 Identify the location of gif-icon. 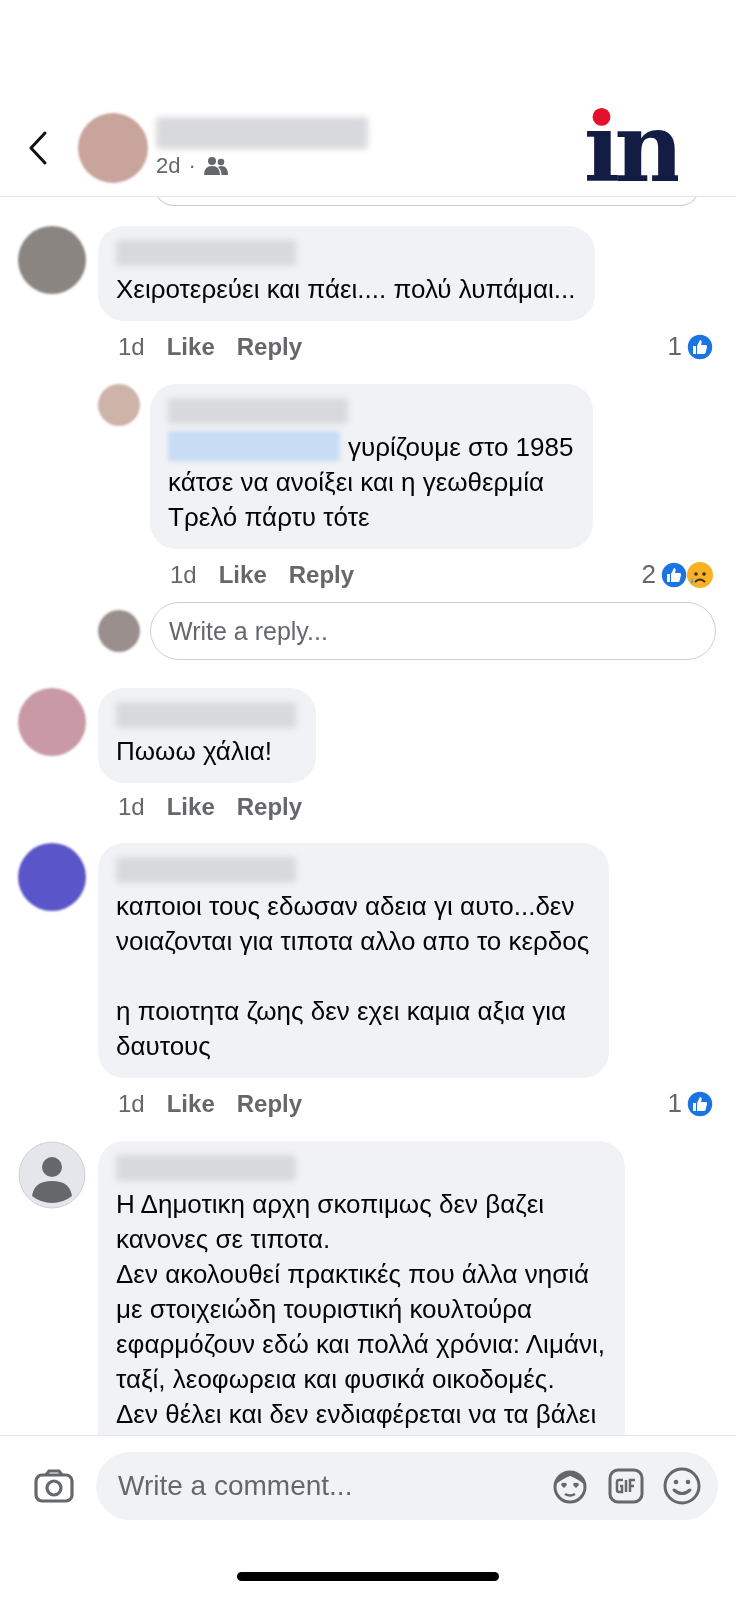
(626, 1486).